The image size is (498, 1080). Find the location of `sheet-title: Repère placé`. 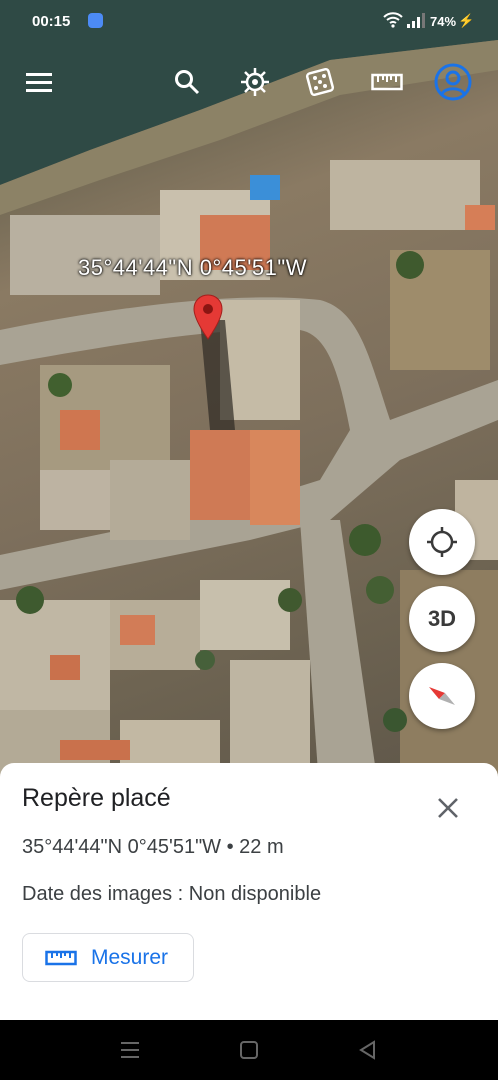

sheet-title: Repère placé is located at coordinates (96, 798).